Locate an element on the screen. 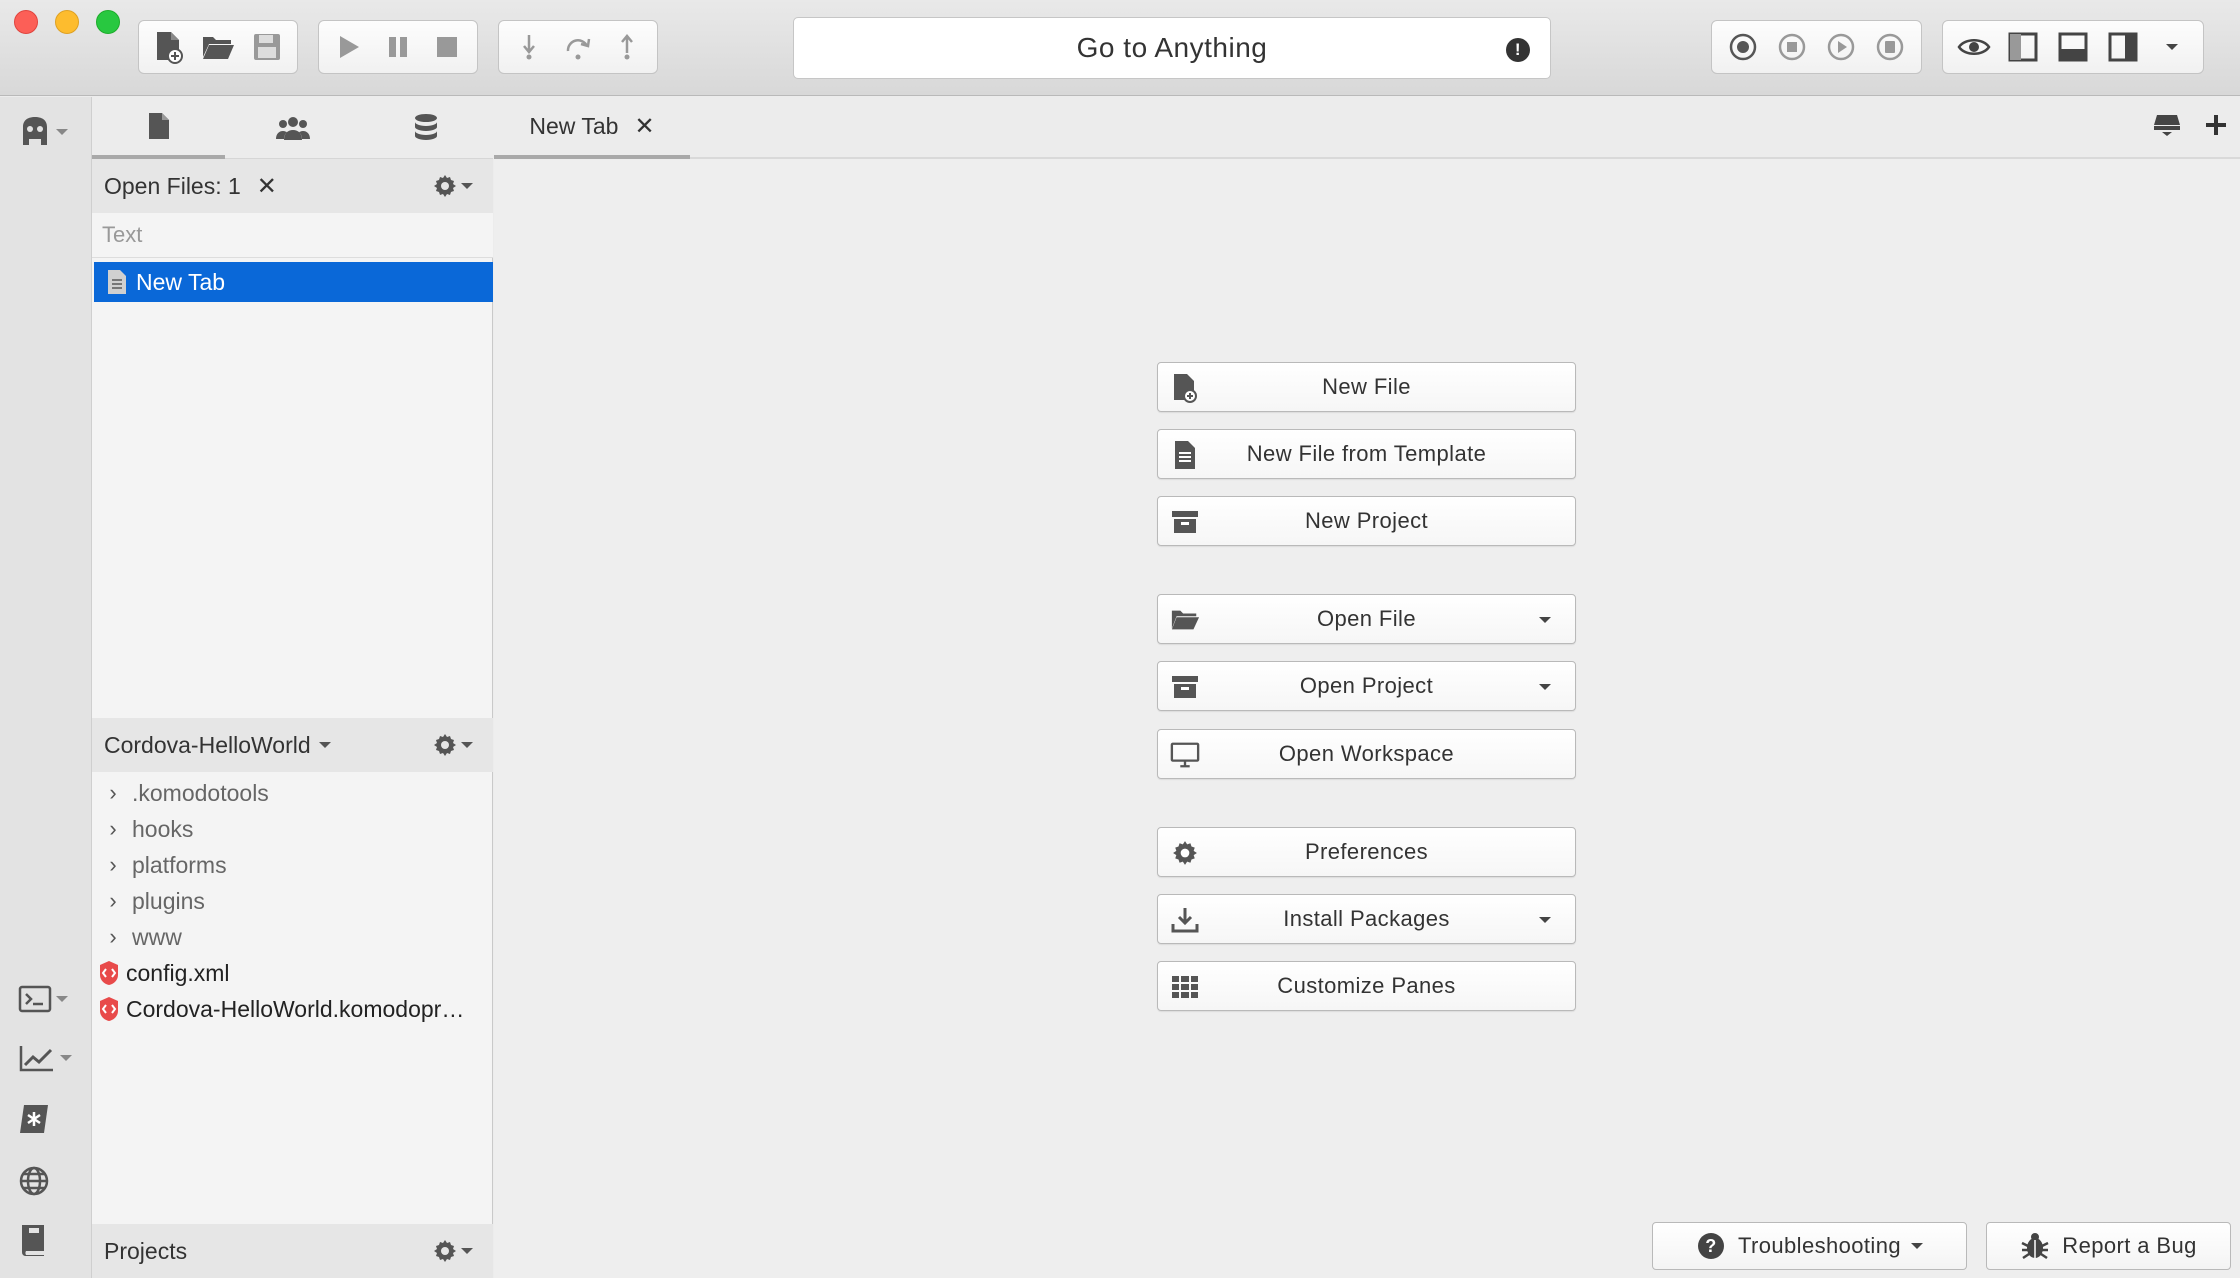  terminal-button is located at coordinates (43, 999).